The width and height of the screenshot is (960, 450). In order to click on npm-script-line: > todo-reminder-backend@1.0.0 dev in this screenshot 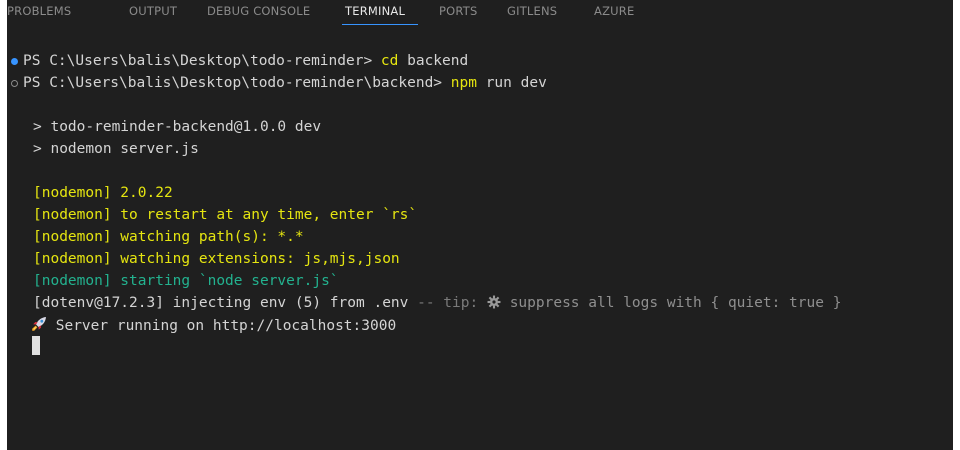, I will do `click(177, 127)`.